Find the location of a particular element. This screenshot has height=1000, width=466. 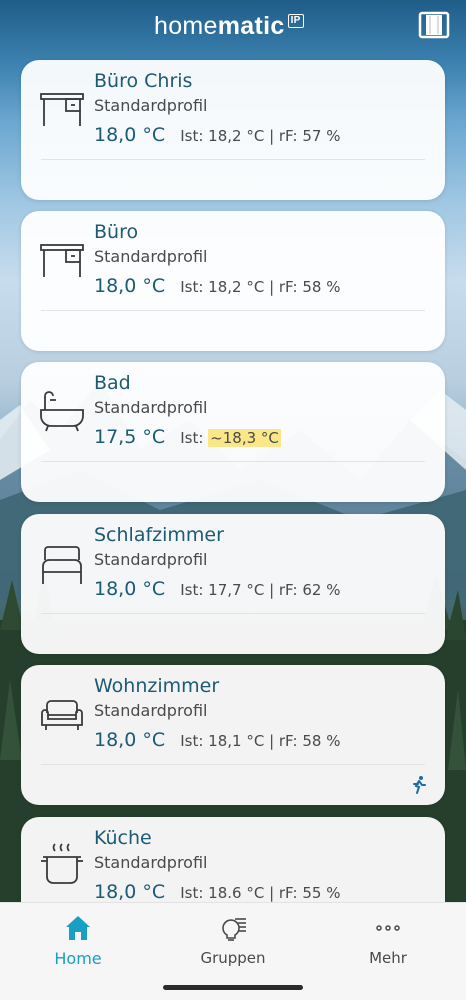

room-name: Büro Chris is located at coordinates (143, 81).